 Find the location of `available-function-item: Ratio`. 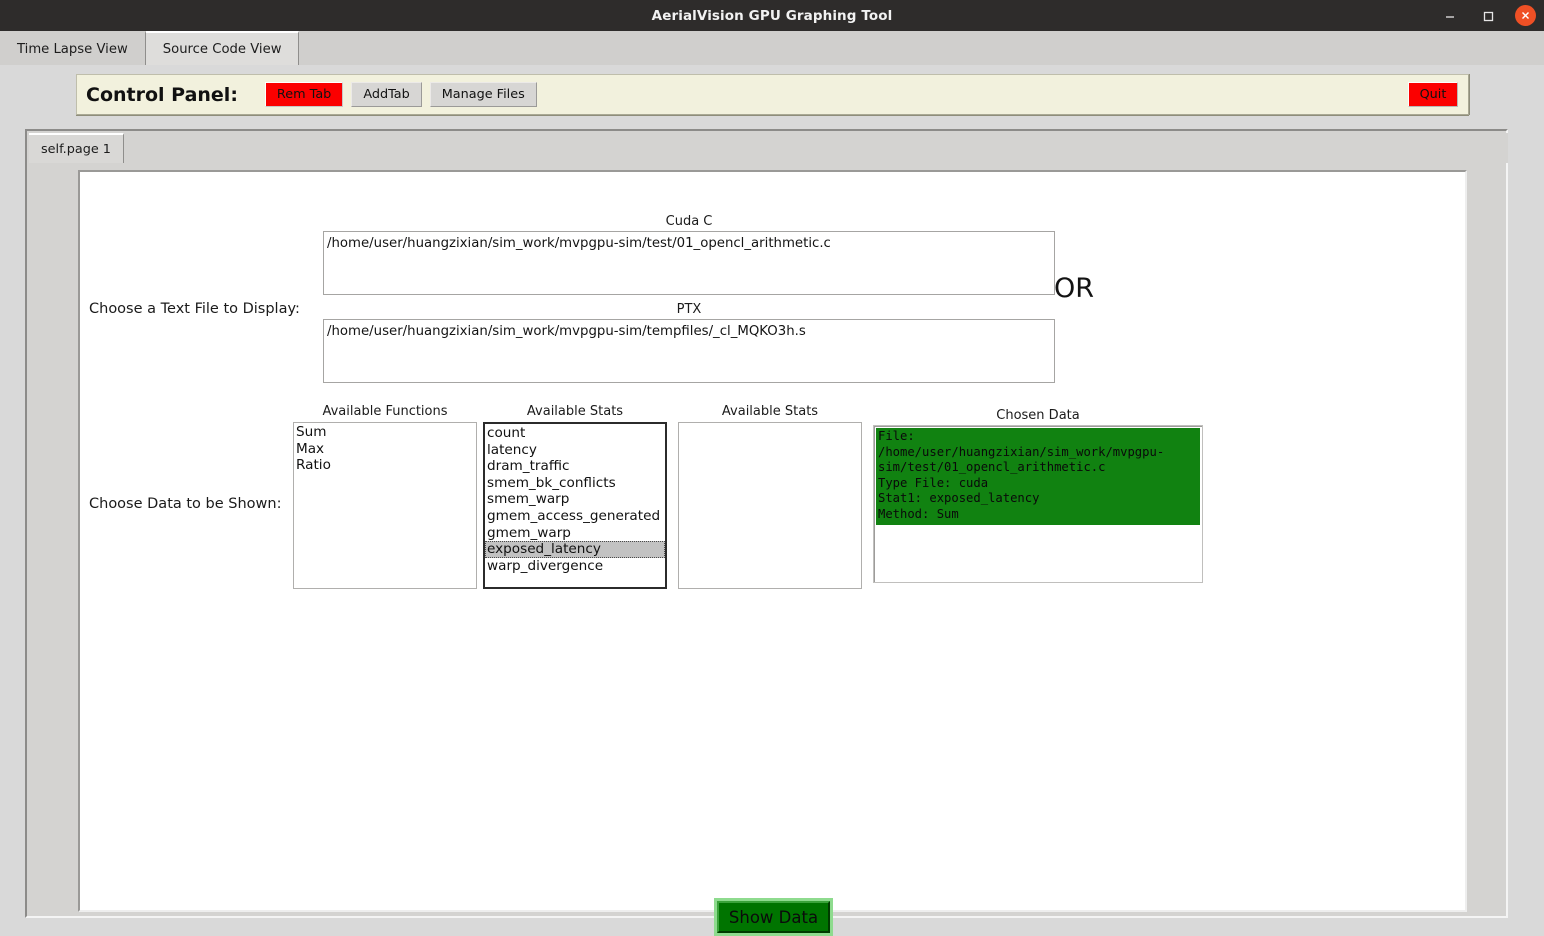

available-function-item: Ratio is located at coordinates (385, 465).